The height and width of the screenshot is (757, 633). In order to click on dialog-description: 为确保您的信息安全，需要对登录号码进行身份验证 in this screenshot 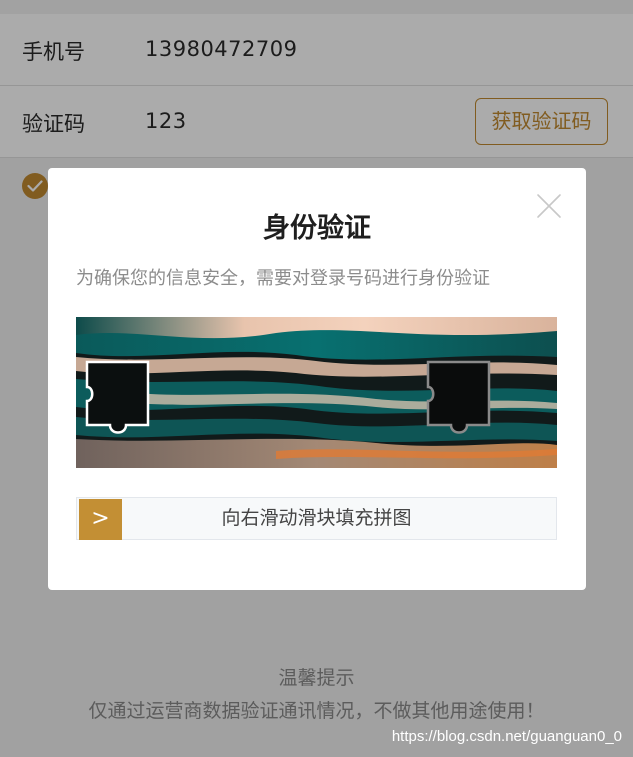, I will do `click(283, 278)`.